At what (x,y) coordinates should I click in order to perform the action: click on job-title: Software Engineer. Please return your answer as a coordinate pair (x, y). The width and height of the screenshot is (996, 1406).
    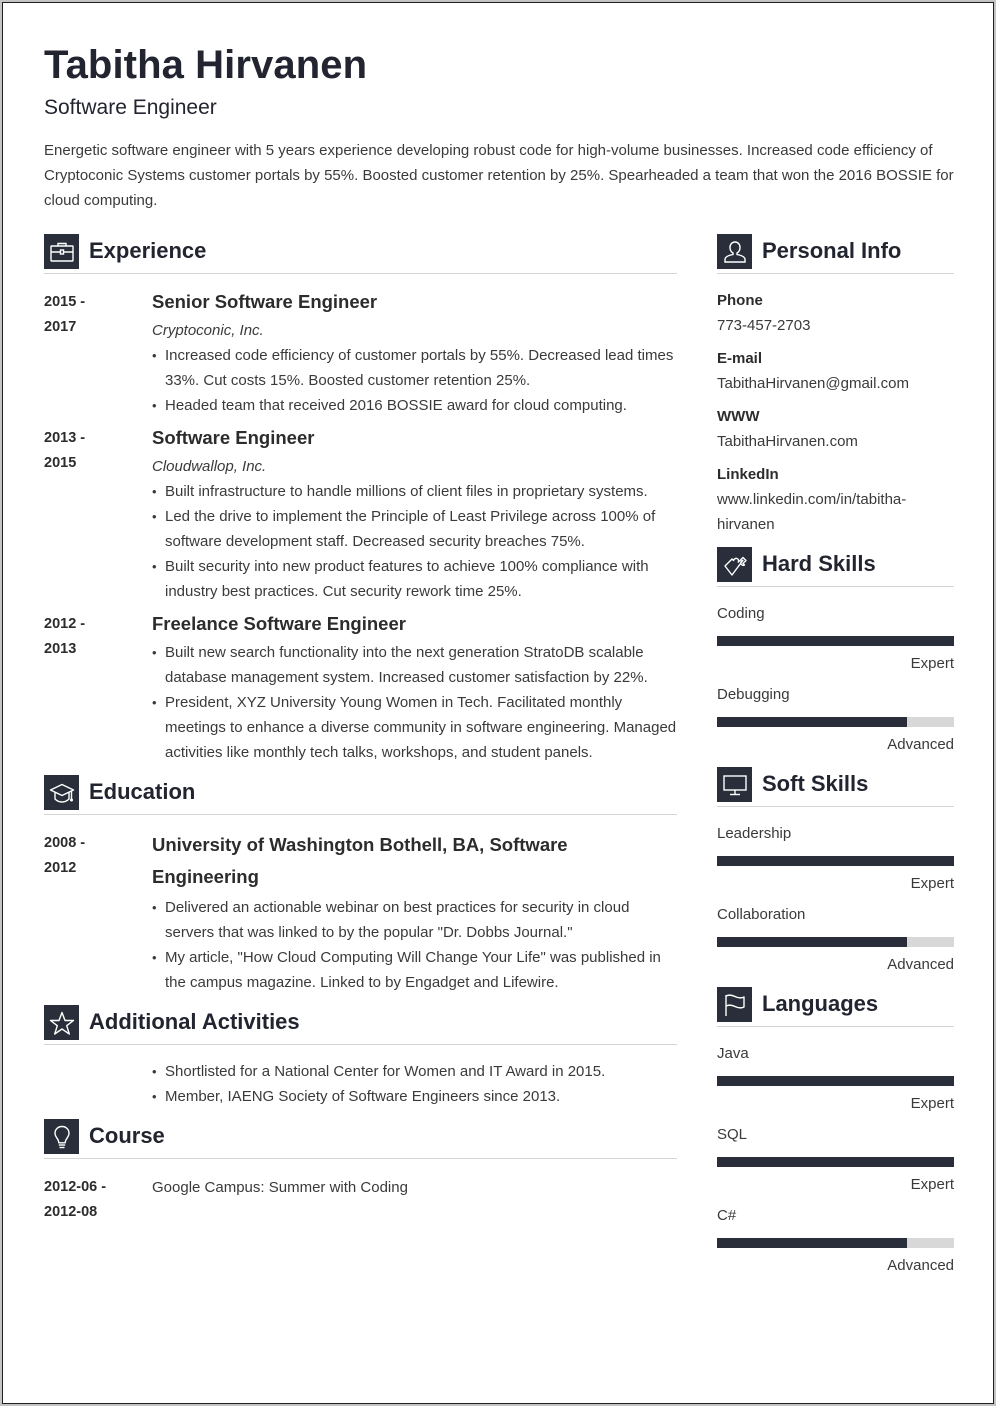
    Looking at the image, I should click on (233, 437).